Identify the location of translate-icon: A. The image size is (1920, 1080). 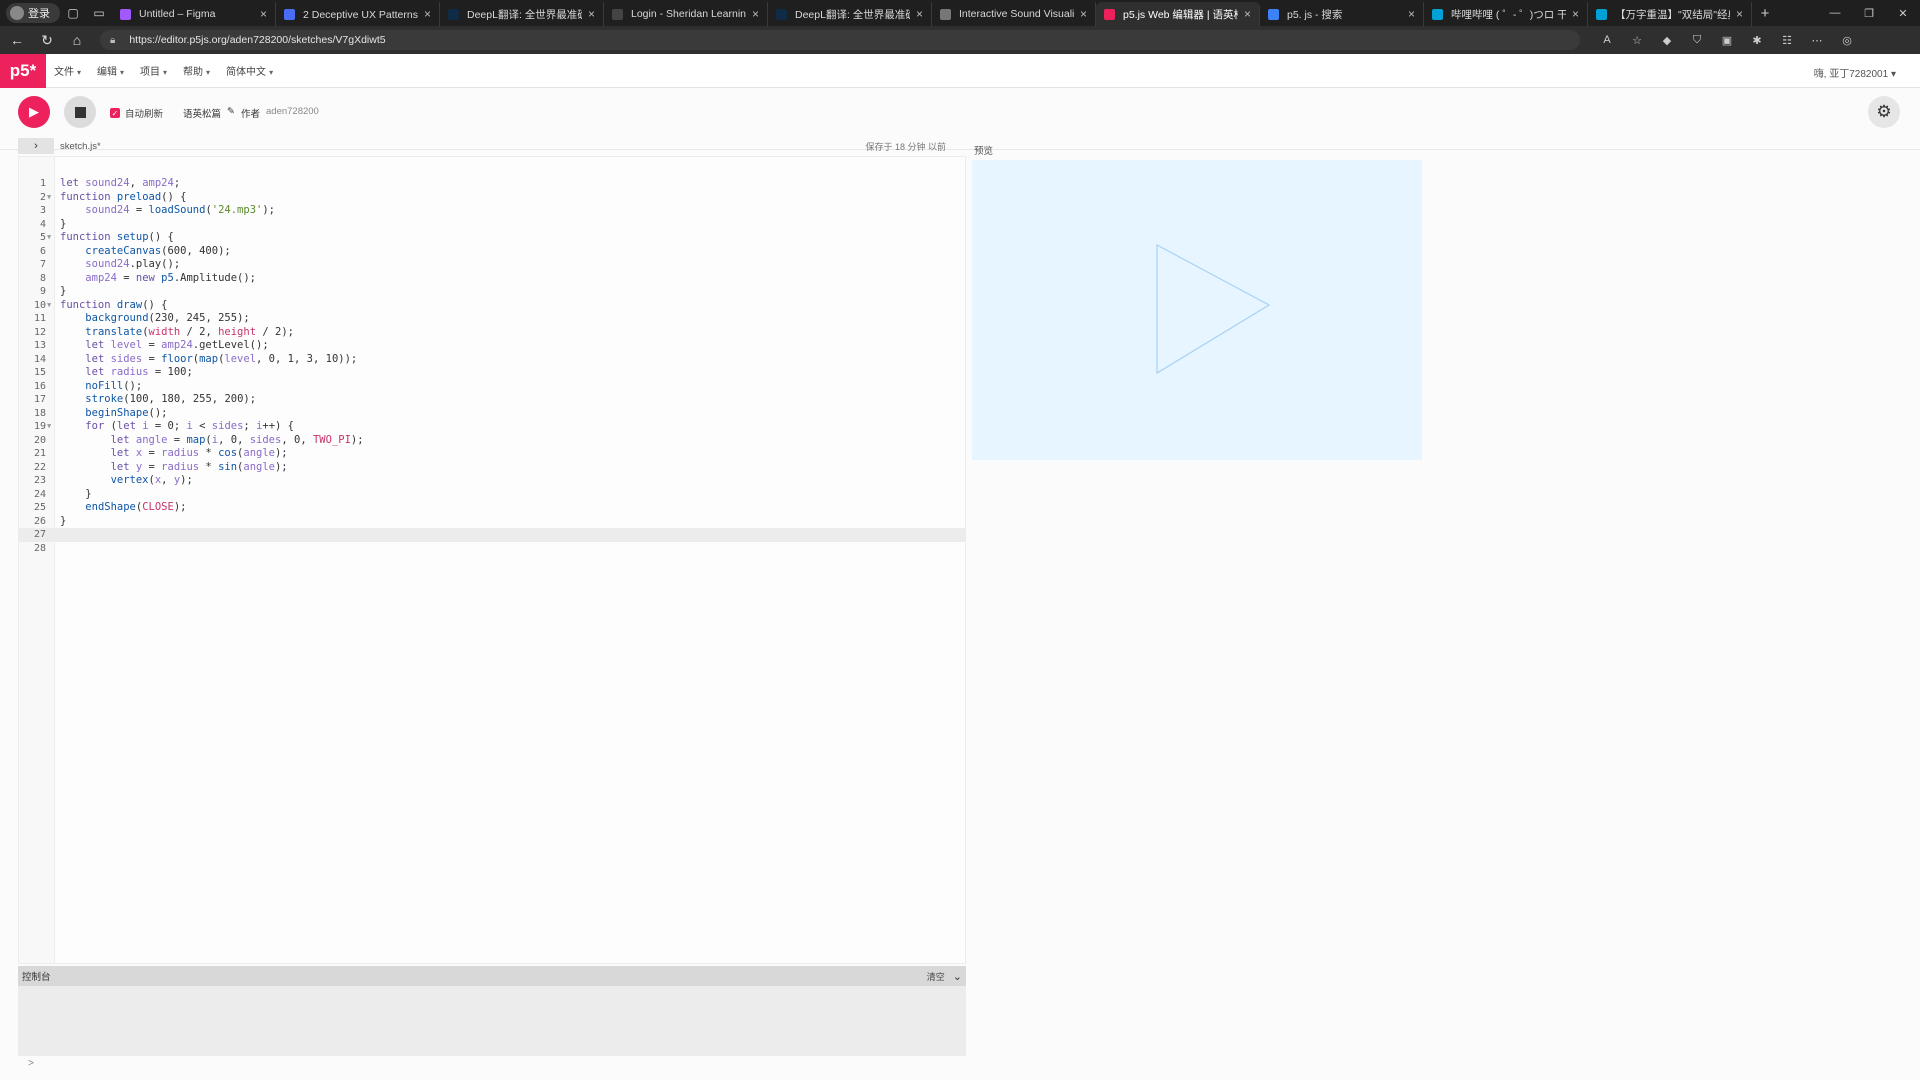
(1607, 40).